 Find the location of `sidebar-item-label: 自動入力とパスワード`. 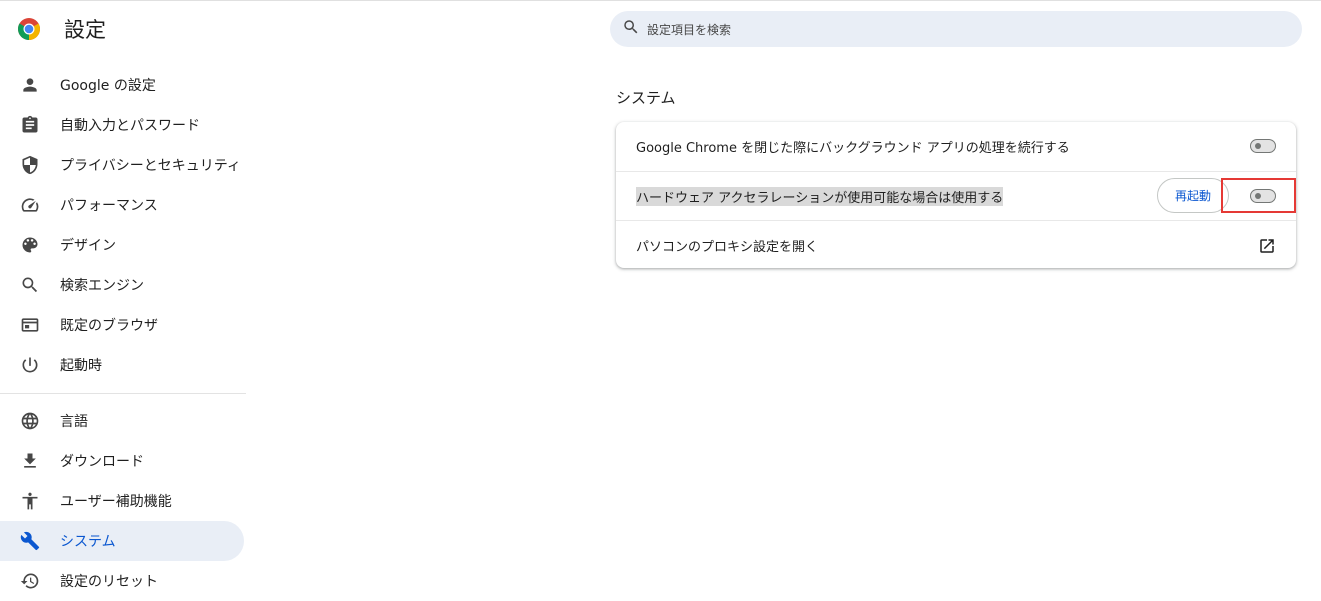

sidebar-item-label: 自動入力とパスワード is located at coordinates (130, 126).